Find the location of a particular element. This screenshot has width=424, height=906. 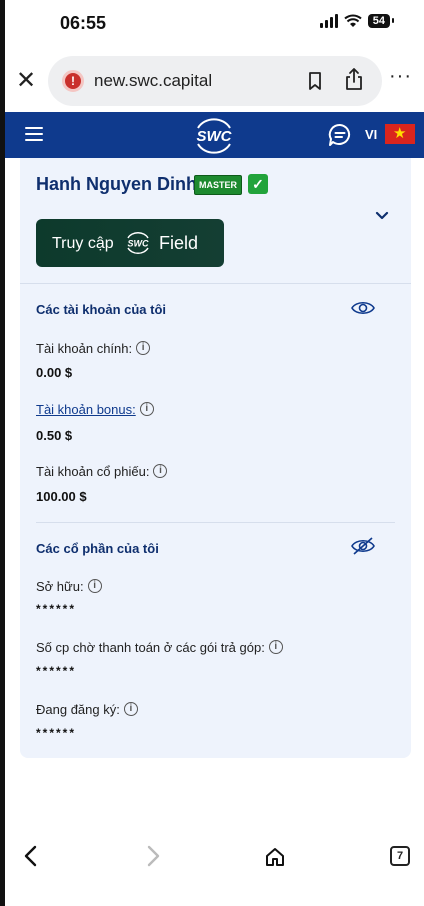

registering-value: ****** is located at coordinates (56, 733).